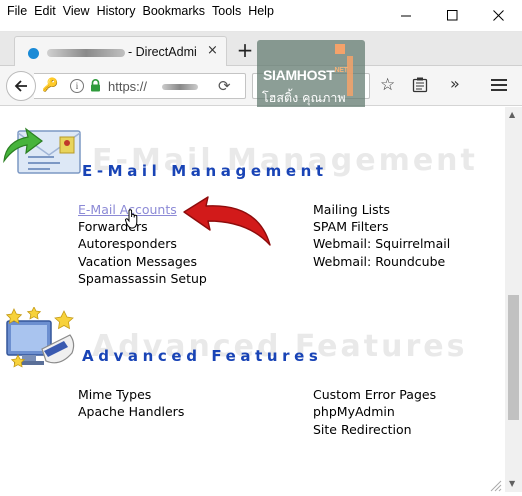 The width and height of the screenshot is (522, 496). I want to click on watermark-brand: SIAMHOSTNET, so click(305, 75).